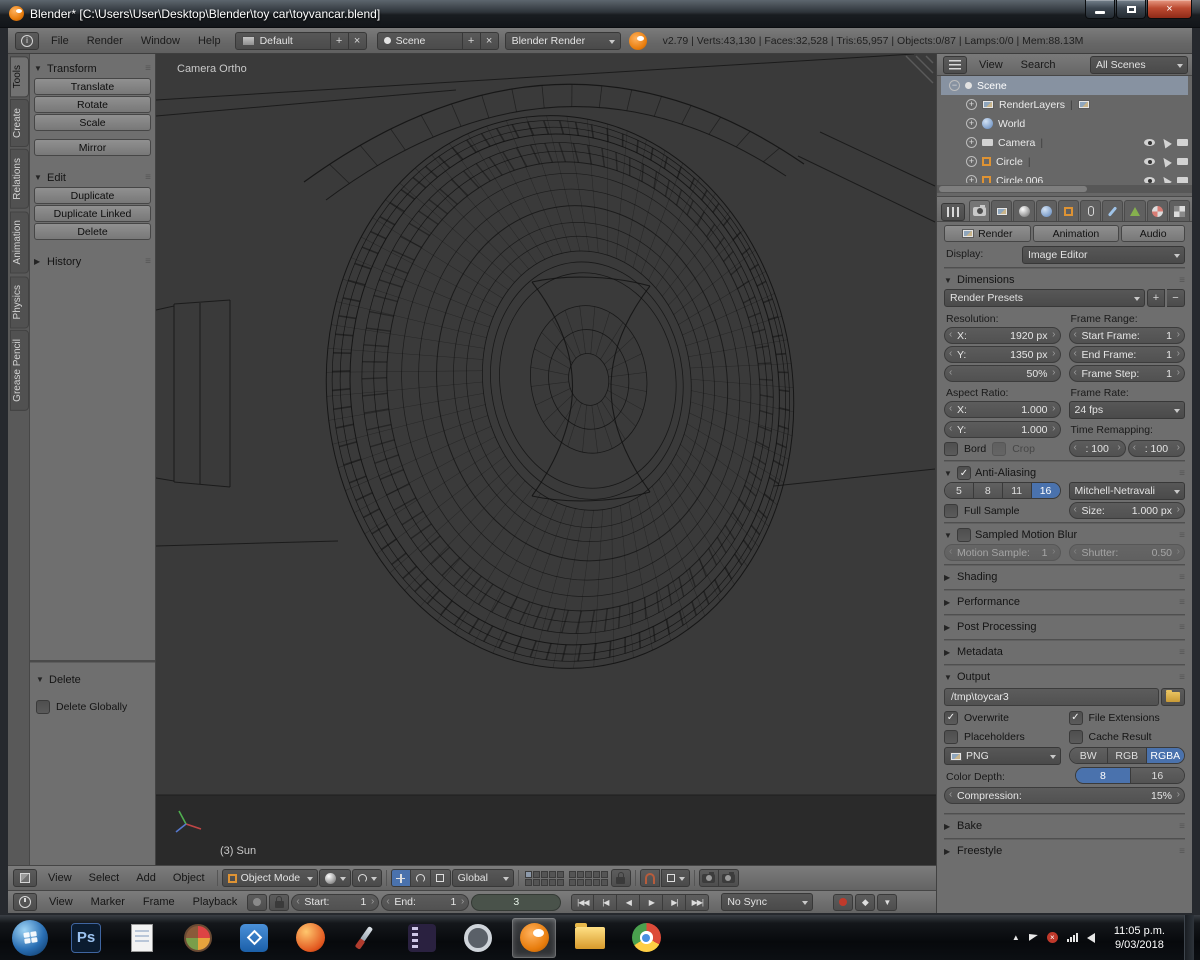  What do you see at coordinates (987, 233) in the screenshot?
I see `render-button: Render` at bounding box center [987, 233].